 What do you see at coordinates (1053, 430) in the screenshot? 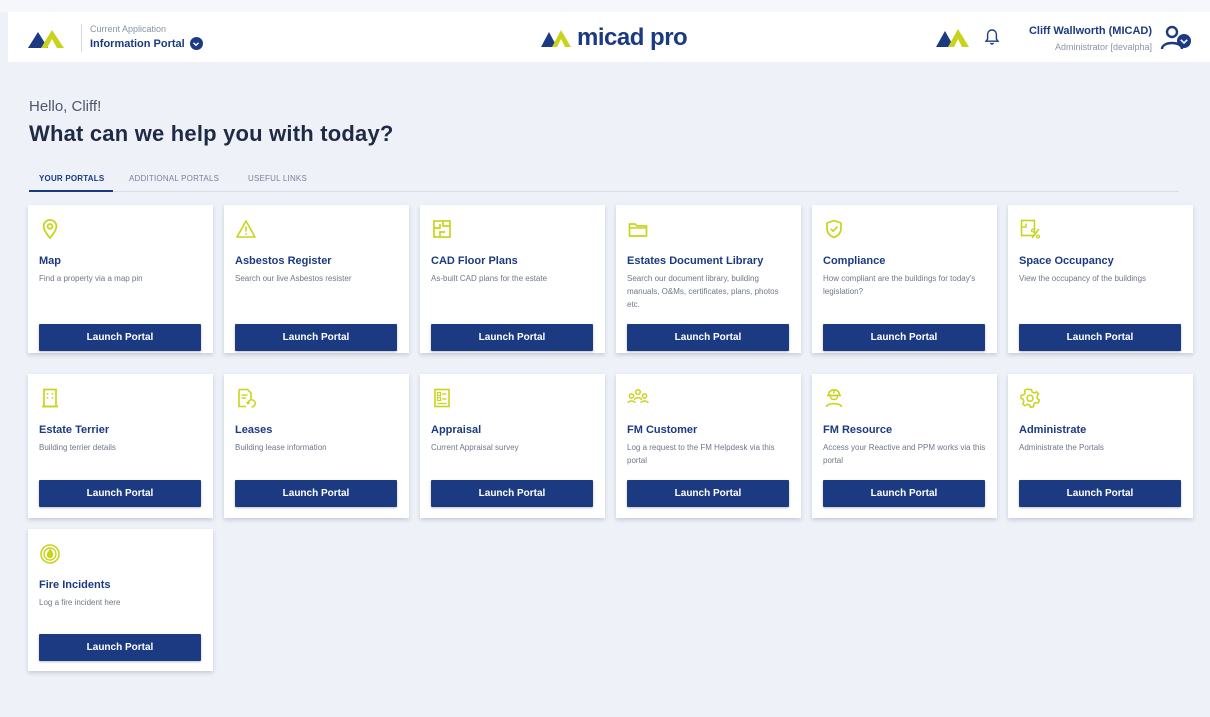
I see `portal-title: Administrate` at bounding box center [1053, 430].